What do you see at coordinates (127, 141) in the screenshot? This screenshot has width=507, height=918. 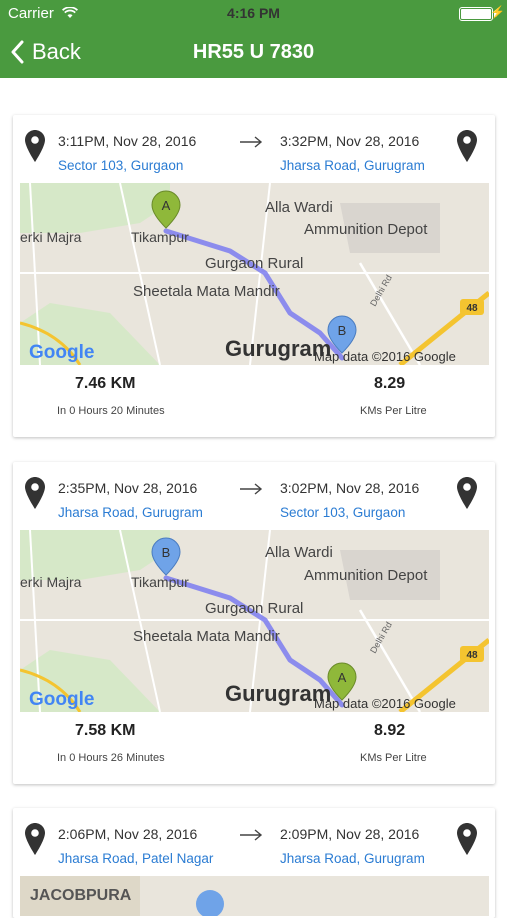 I see `start-time: 3:11PM, Nov 28, 2016` at bounding box center [127, 141].